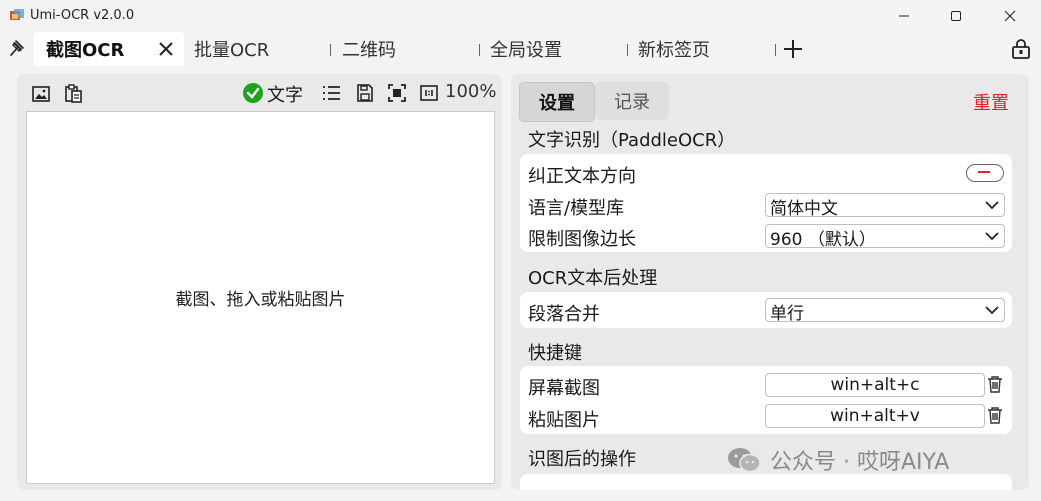 The width and height of the screenshot is (1041, 501). I want to click on tab-screenshot-ocr: 截图OCR, so click(109, 49).